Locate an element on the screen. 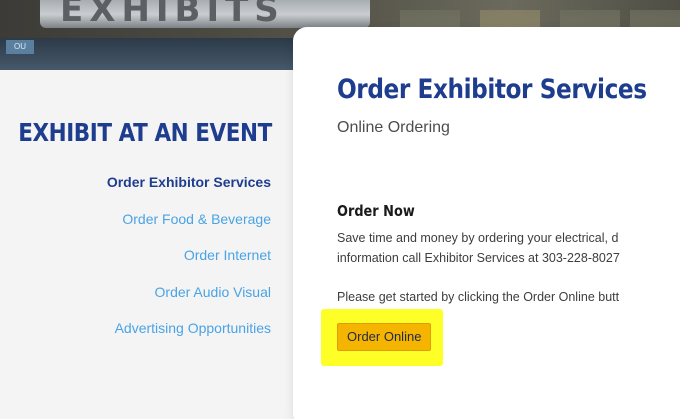 This screenshot has width=680, height=419. page-title: Order Exhibitor Services is located at coordinates (492, 89).